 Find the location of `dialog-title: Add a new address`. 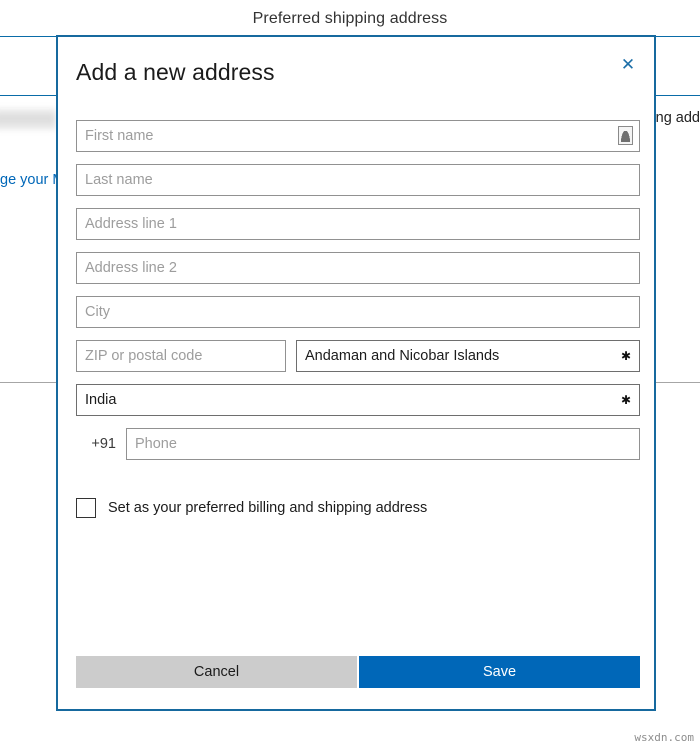

dialog-title: Add a new address is located at coordinates (175, 72).